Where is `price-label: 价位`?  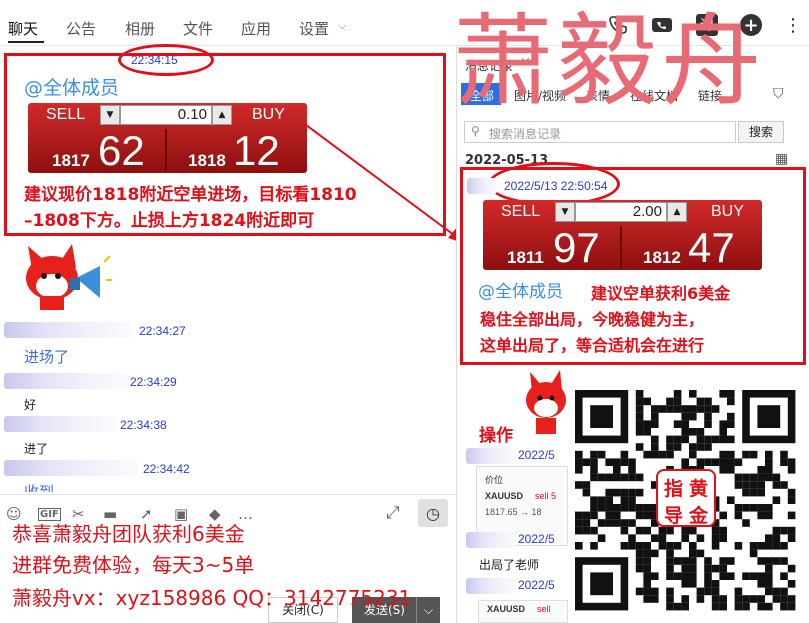
price-label: 价位 is located at coordinates (494, 481).